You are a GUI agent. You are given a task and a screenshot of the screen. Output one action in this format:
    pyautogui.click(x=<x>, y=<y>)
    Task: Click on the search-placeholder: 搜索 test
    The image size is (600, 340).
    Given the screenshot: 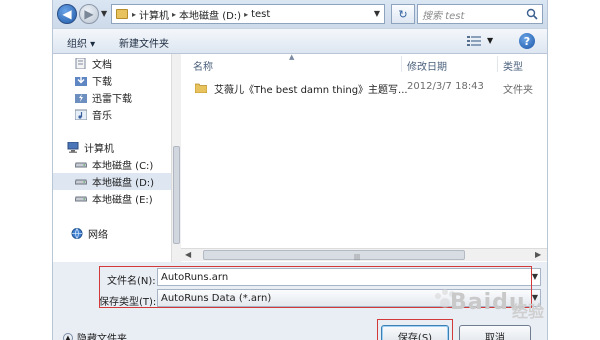 What is the action you would take?
    pyautogui.click(x=443, y=16)
    